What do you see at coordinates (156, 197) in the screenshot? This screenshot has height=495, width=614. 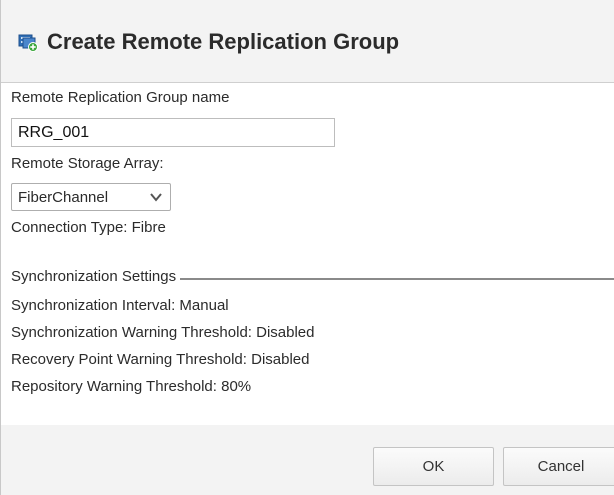 I see `chevron-down-icon` at bounding box center [156, 197].